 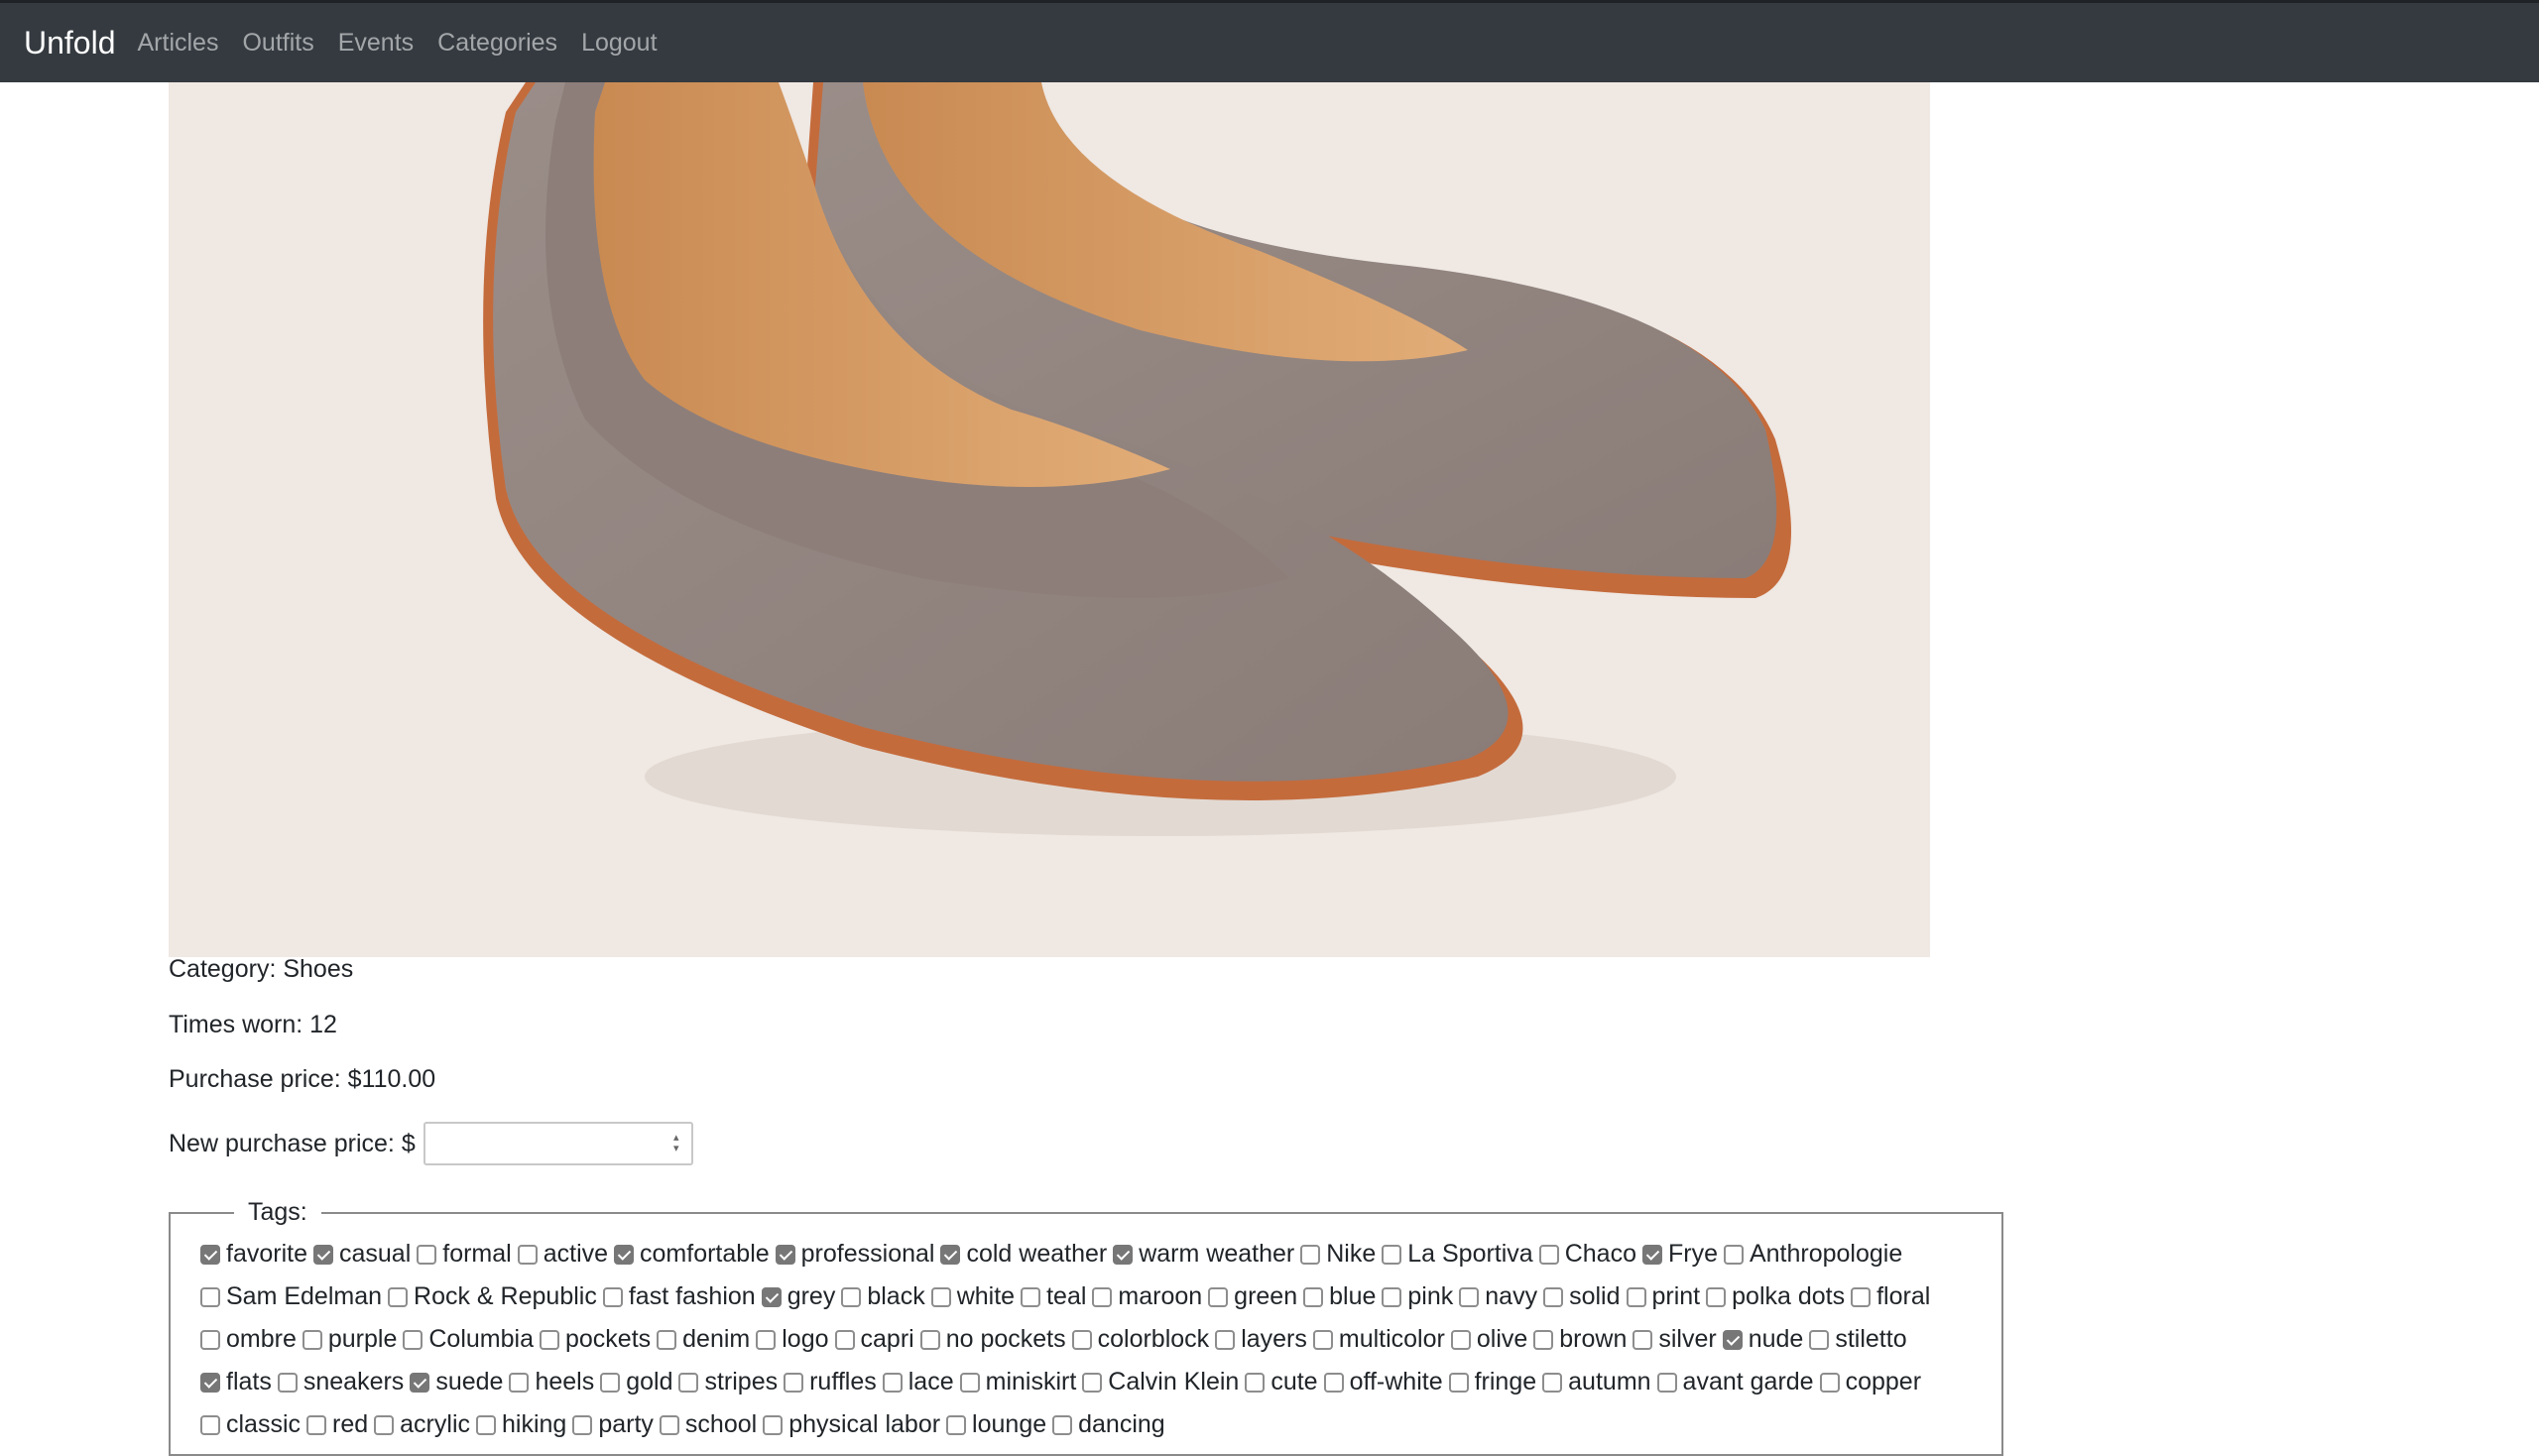 I want to click on tag-option: Calvin Klein, so click(x=1161, y=1382).